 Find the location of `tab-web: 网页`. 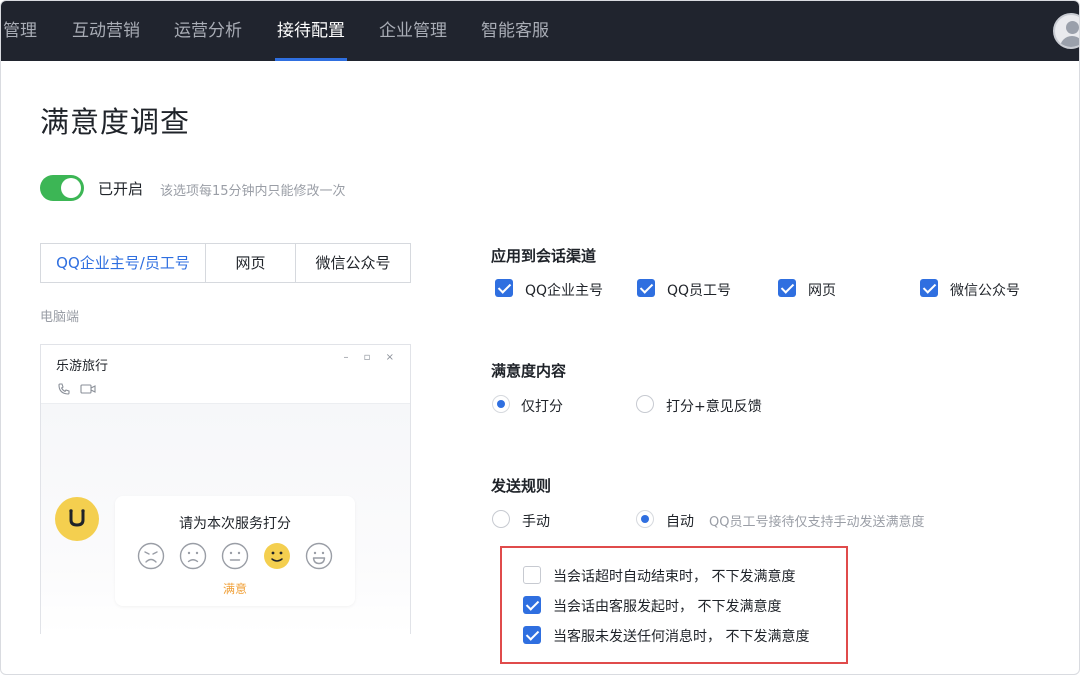

tab-web: 网页 is located at coordinates (250, 263).